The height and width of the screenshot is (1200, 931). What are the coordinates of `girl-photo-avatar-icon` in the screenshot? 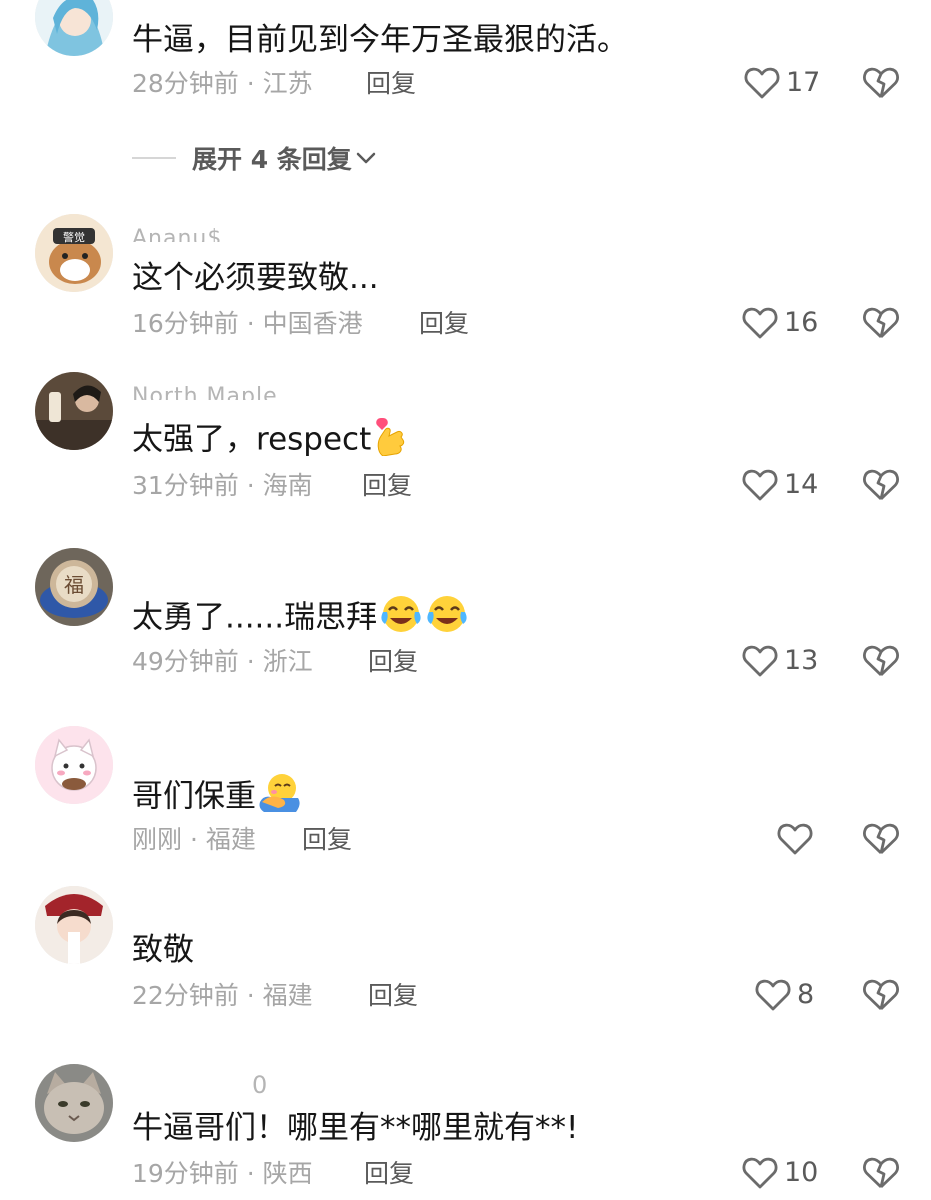 It's located at (74, 925).